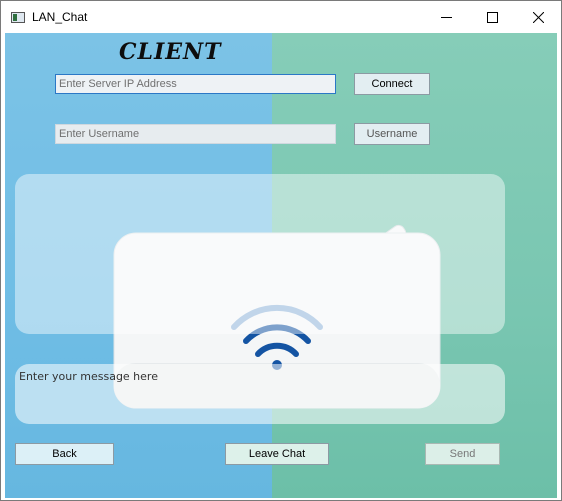 The width and height of the screenshot is (562, 501). I want to click on connect-button: Connect, so click(392, 84).